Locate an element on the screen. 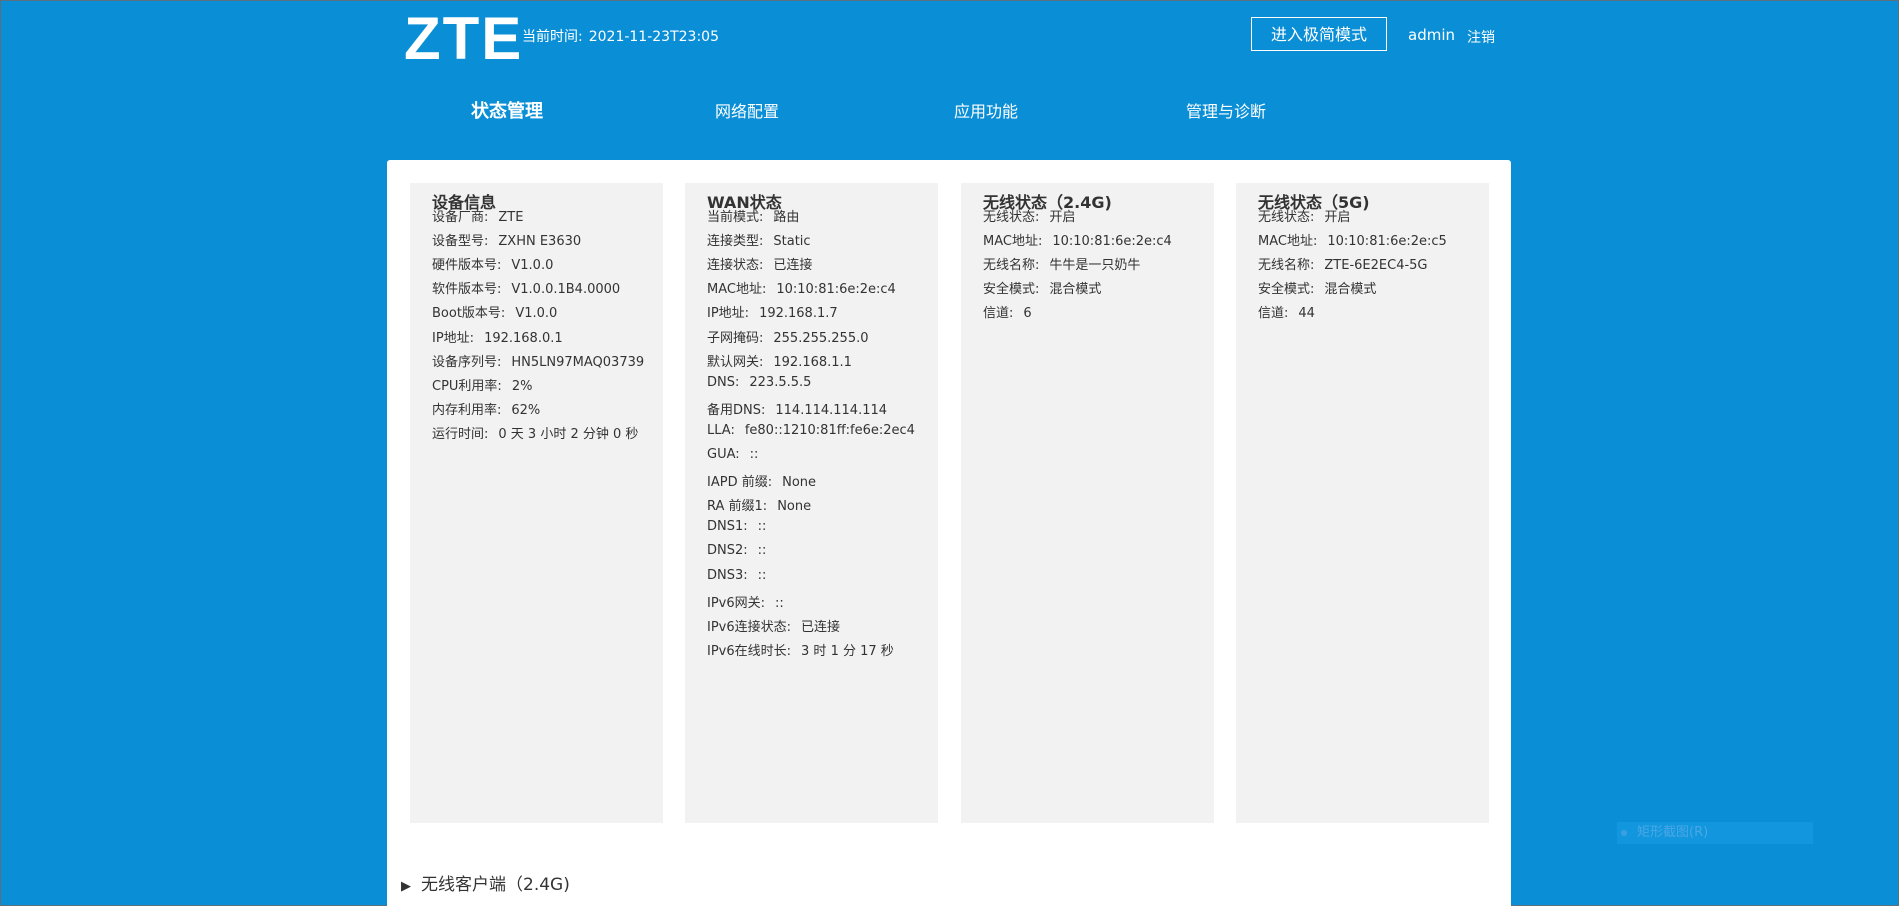  info-value: 2% is located at coordinates (522, 386).